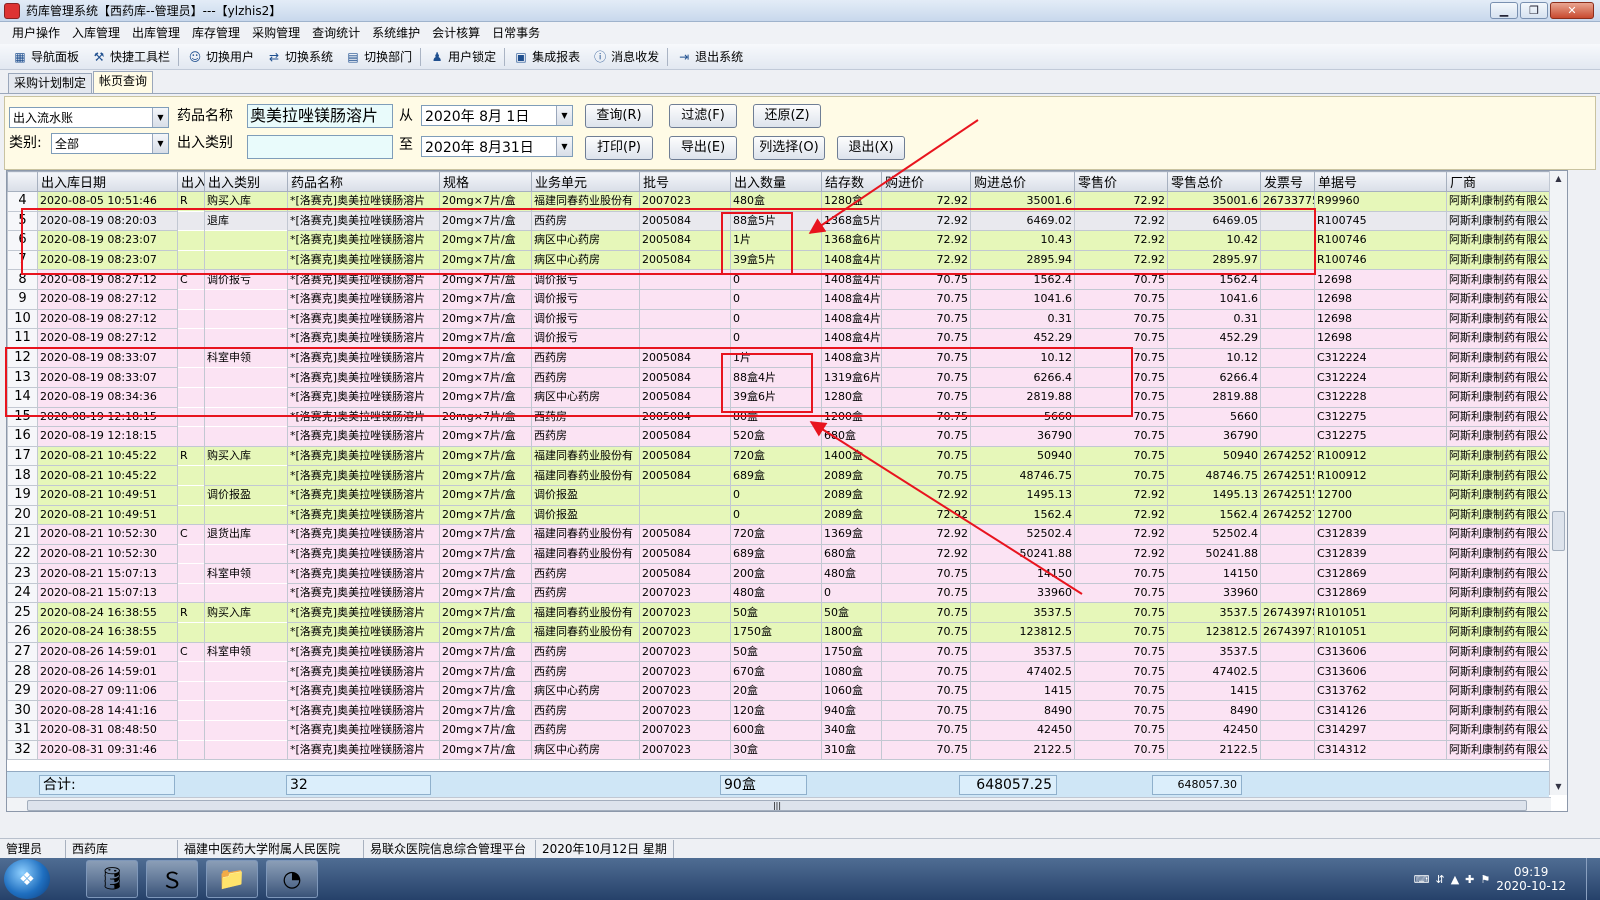 The width and height of the screenshot is (1600, 900). Describe the element at coordinates (292, 879) in the screenshot. I see `pharmacy-app-icon: ◔` at that location.